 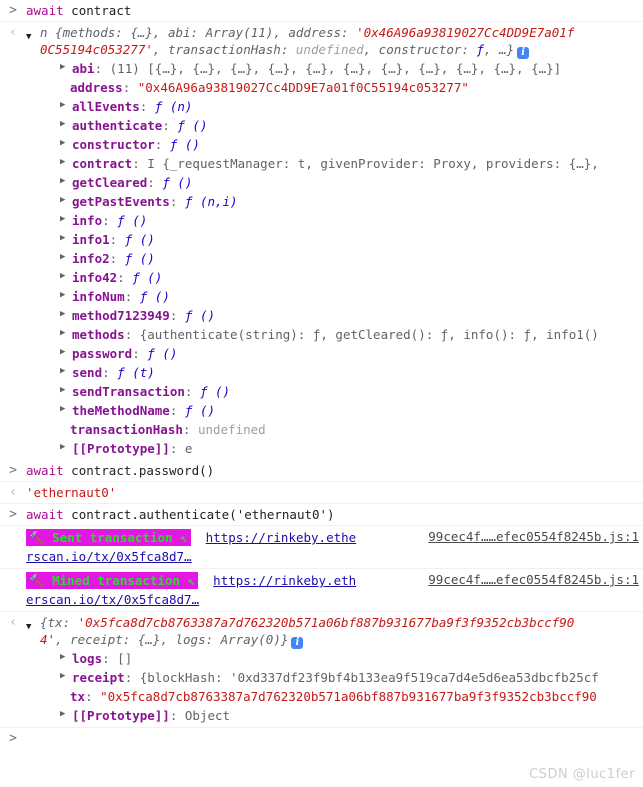 What do you see at coordinates (350, 106) in the screenshot?
I see `object-property-row: ▶ allEvents: ƒ (n)` at bounding box center [350, 106].